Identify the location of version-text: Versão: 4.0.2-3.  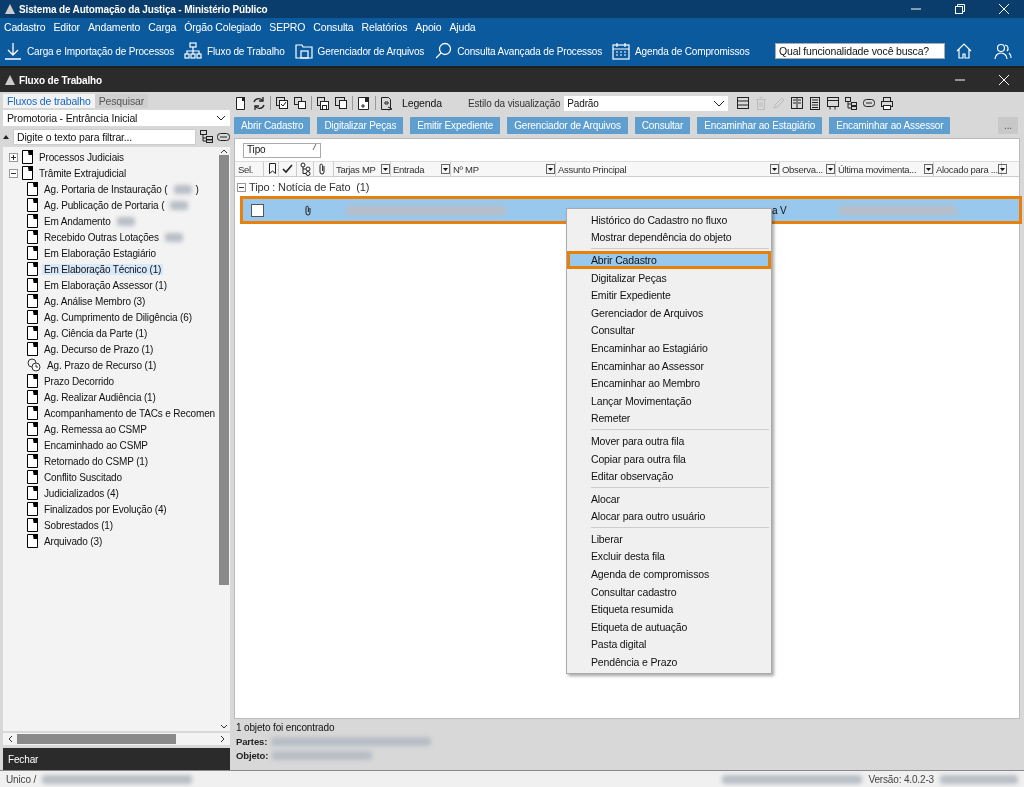
(901, 779).